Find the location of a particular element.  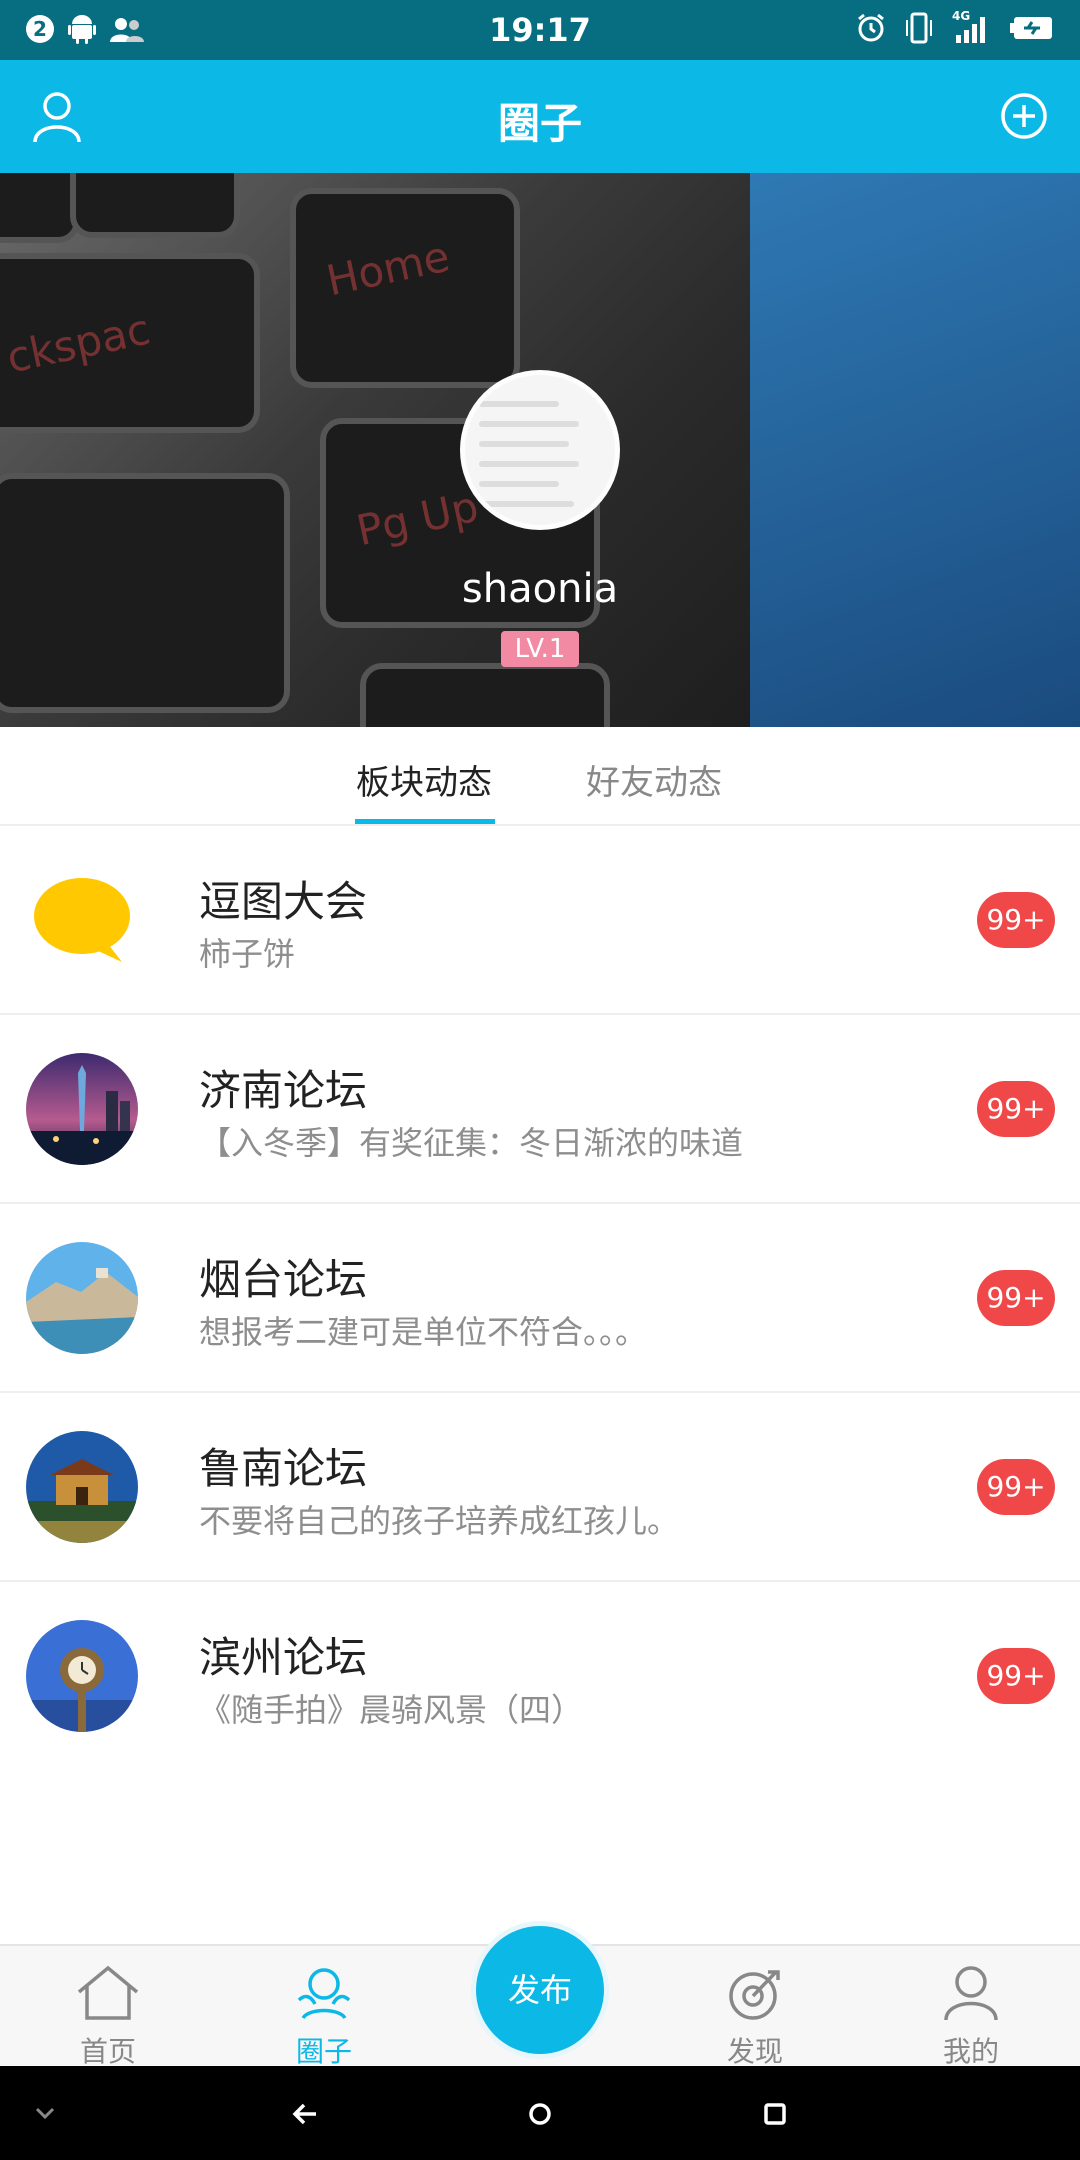

circle-people-icon is located at coordinates (324, 1994).